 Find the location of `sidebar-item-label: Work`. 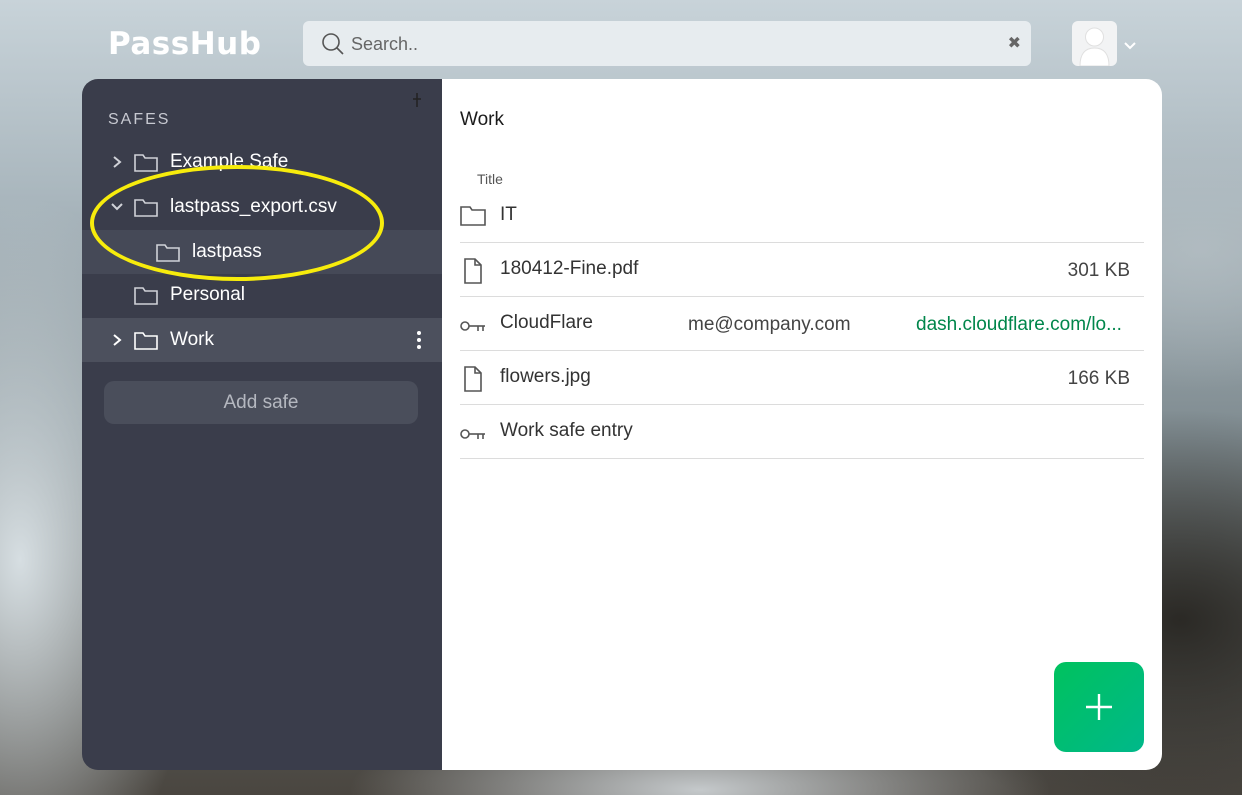

sidebar-item-label: Work is located at coordinates (192, 339).